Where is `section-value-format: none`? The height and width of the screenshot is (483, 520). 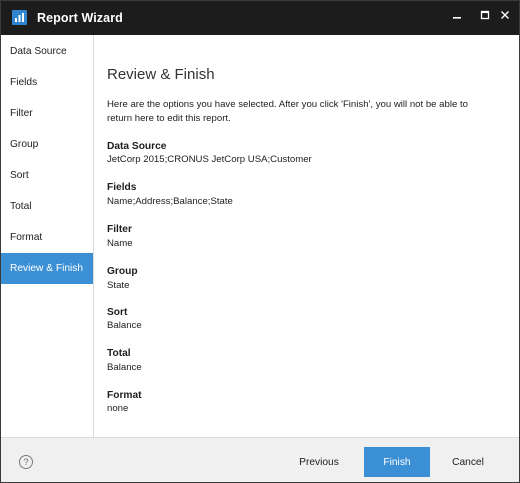 section-value-format: none is located at coordinates (118, 408).